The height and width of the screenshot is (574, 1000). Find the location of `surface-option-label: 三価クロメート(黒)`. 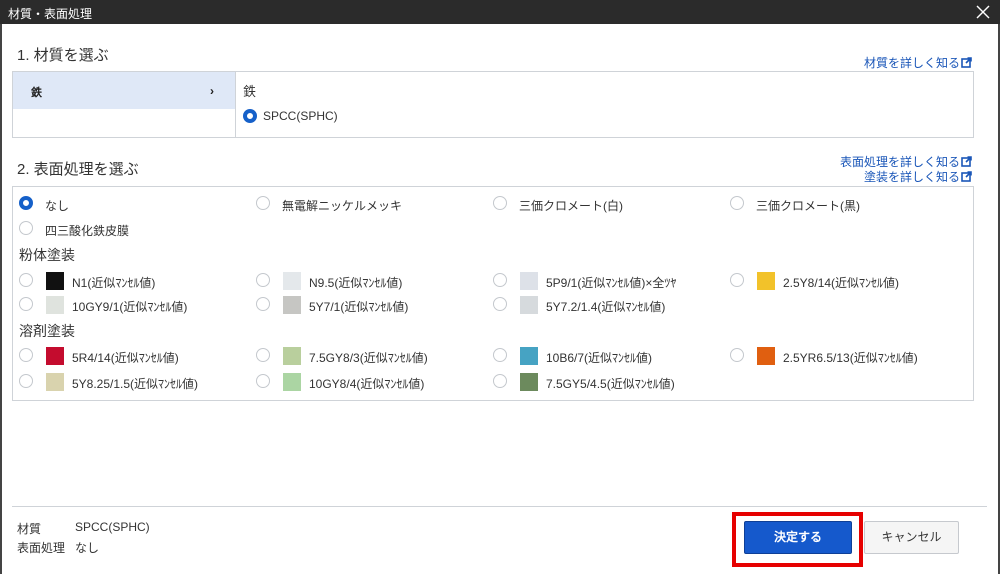

surface-option-label: 三価クロメート(黒) is located at coordinates (808, 206).